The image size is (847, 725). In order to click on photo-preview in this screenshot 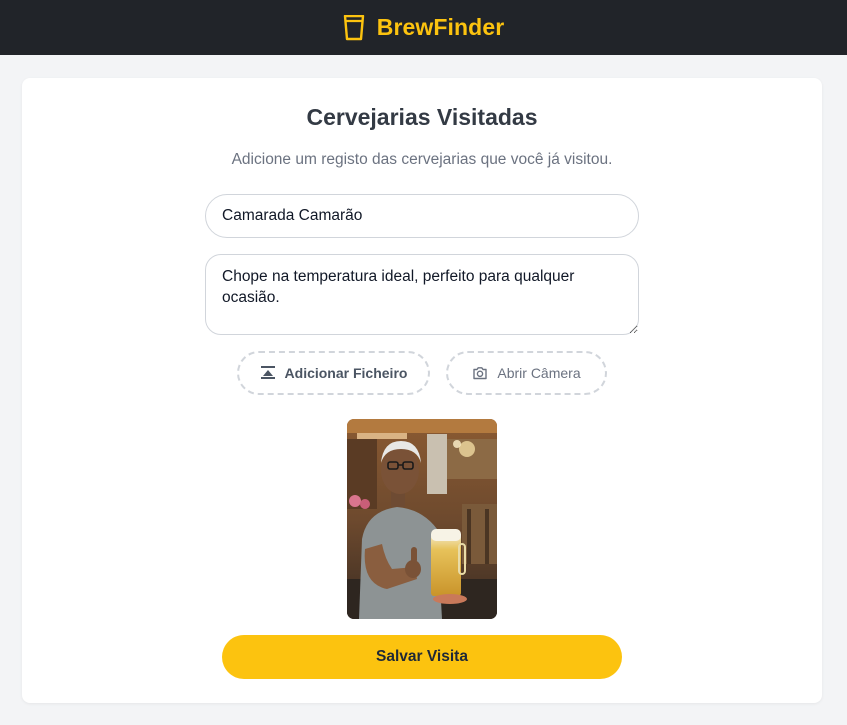, I will do `click(422, 519)`.